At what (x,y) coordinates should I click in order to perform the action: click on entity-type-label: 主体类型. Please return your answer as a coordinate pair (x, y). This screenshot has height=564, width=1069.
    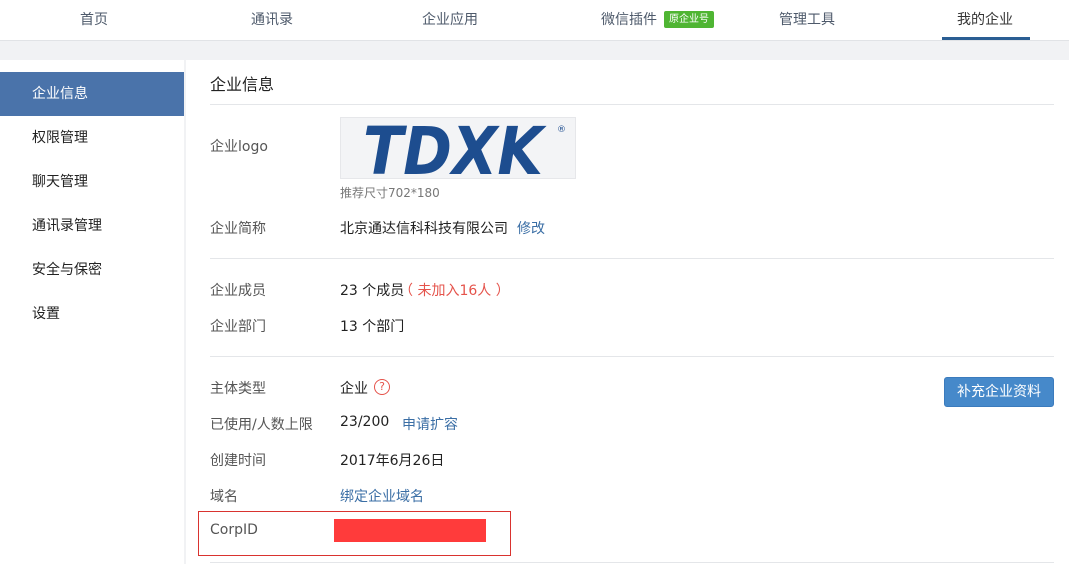
    Looking at the image, I should click on (238, 389).